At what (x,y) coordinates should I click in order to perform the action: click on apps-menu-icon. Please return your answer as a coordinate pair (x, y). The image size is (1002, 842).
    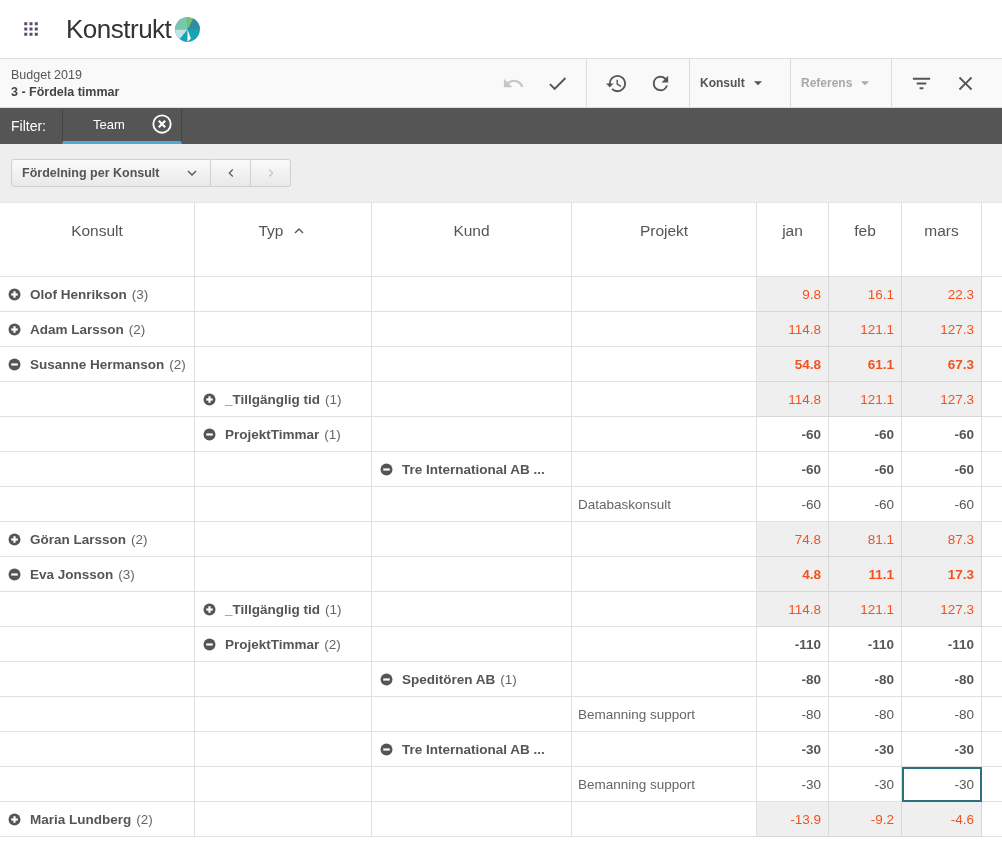
    Looking at the image, I should click on (31, 29).